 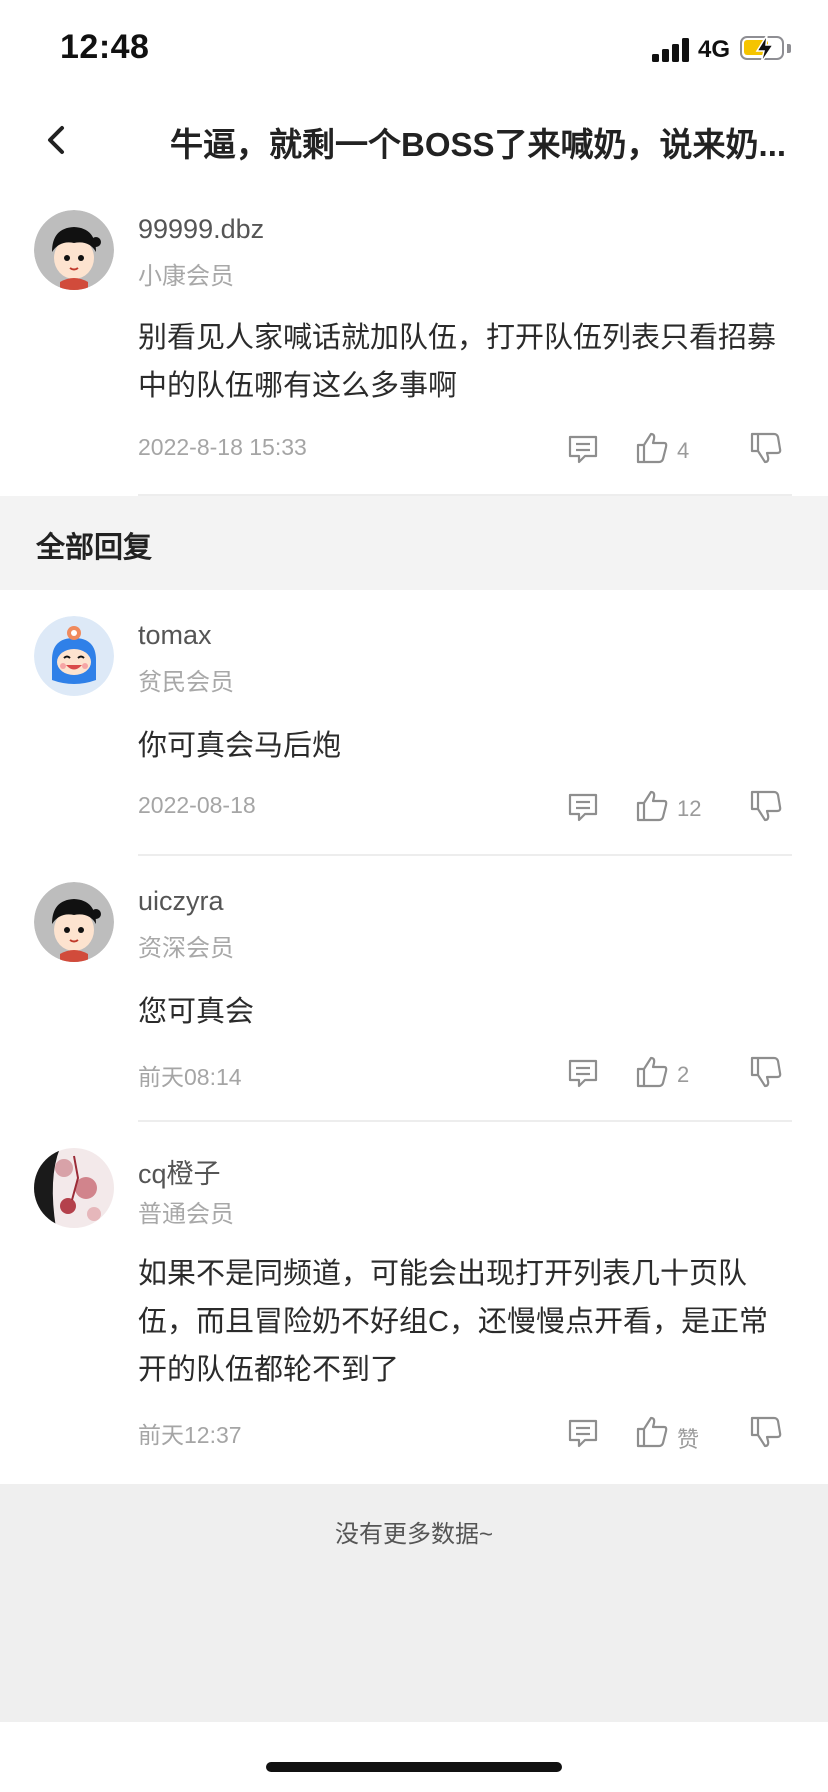 I want to click on battery-cap, so click(x=789, y=48).